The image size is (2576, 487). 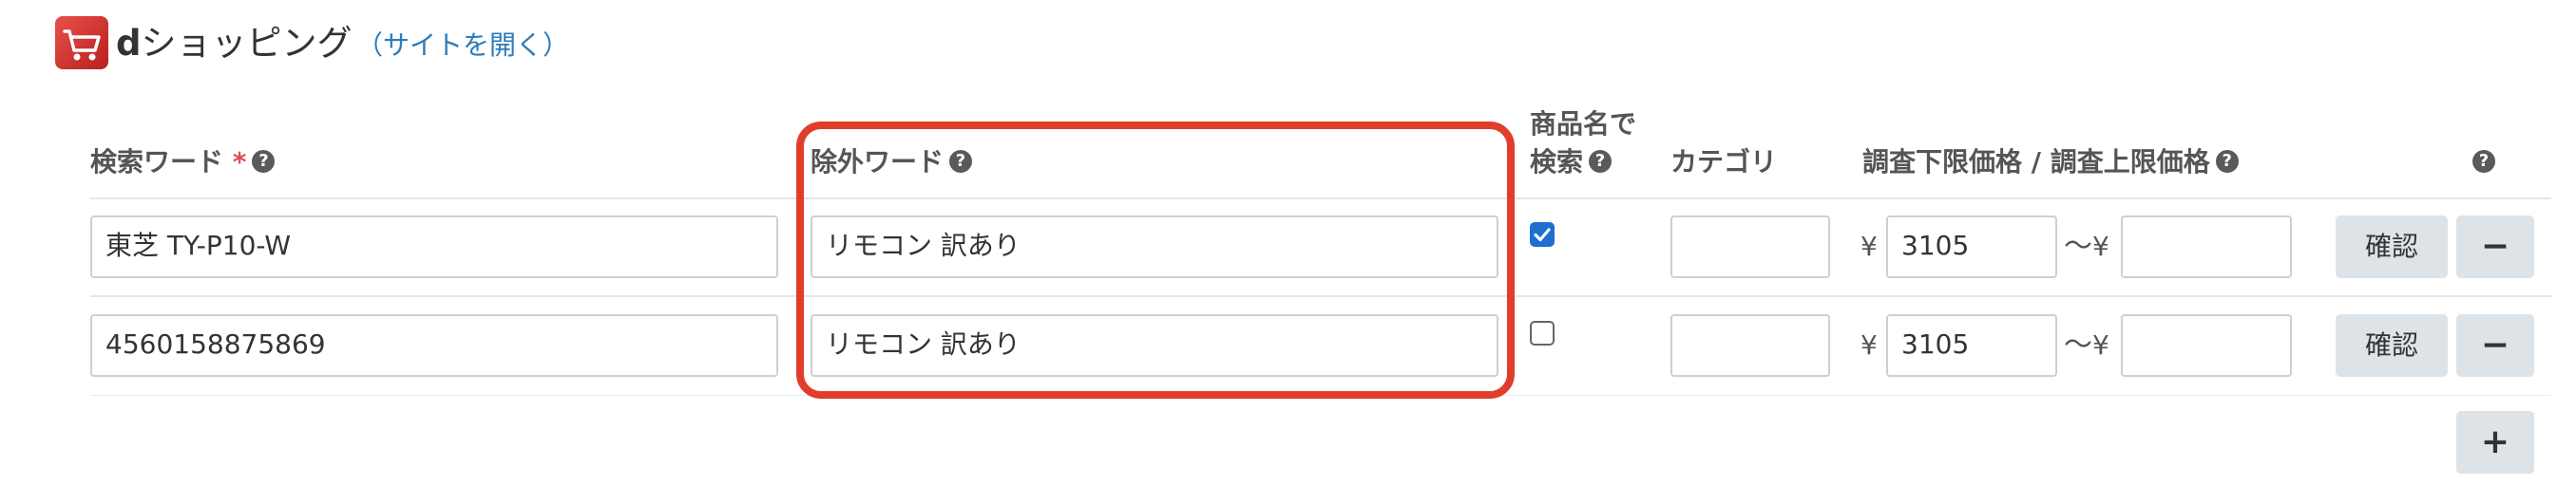 I want to click on currency-label-min-row1: ¥, so click(x=1869, y=246).